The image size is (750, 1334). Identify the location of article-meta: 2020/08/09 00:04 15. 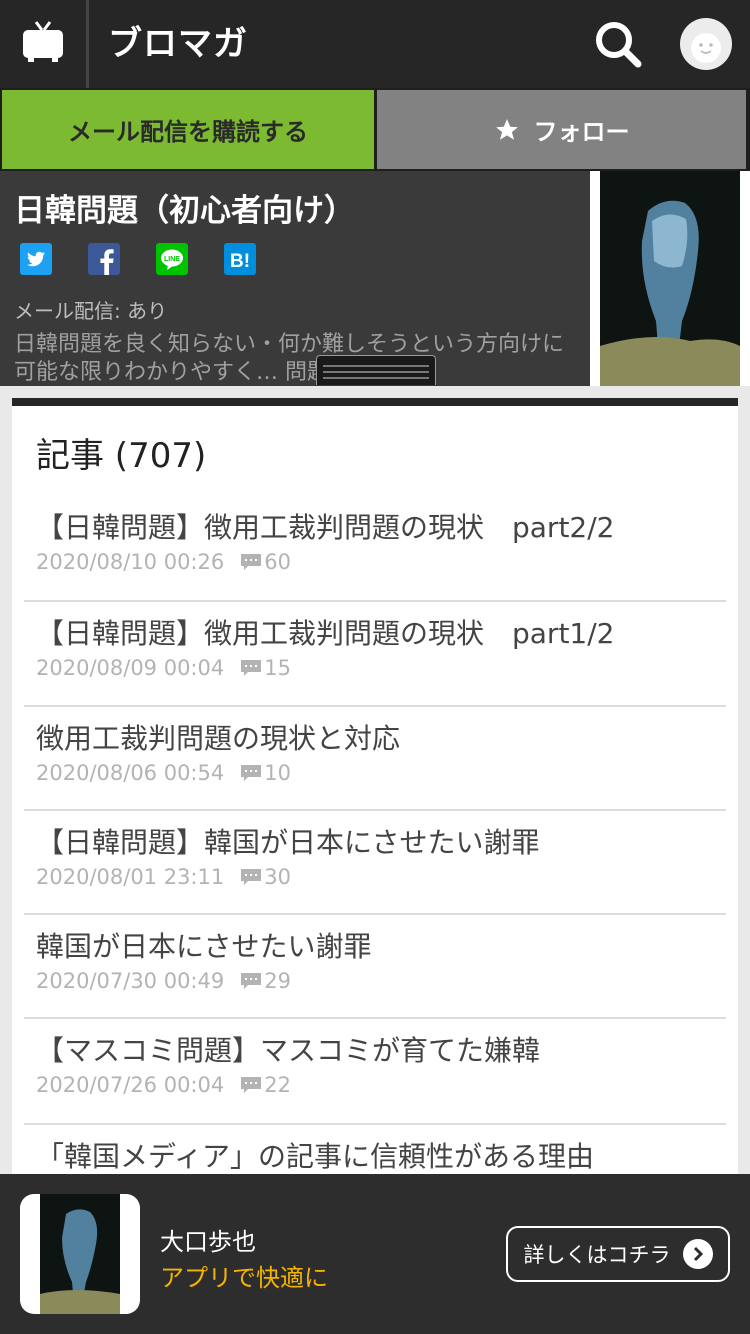
(163, 668).